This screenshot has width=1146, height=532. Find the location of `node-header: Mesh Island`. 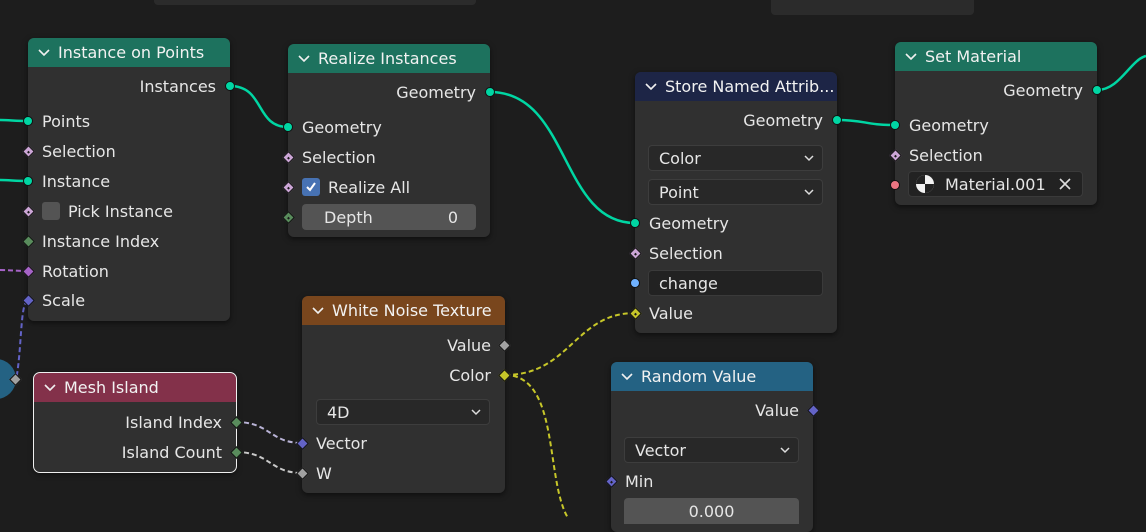

node-header: Mesh Island is located at coordinates (135, 387).